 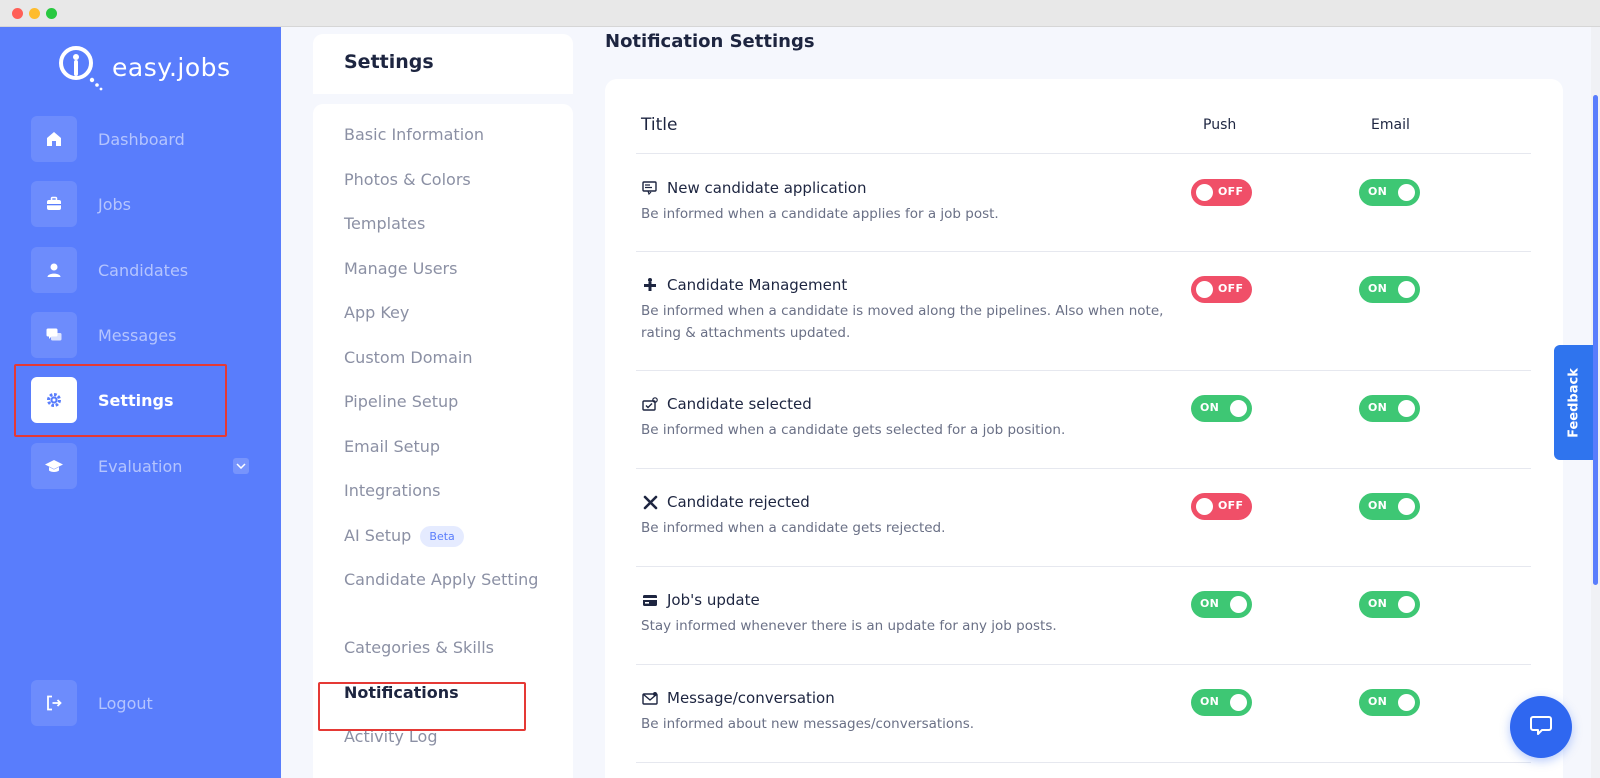 I want to click on selected-icon, so click(x=650, y=404).